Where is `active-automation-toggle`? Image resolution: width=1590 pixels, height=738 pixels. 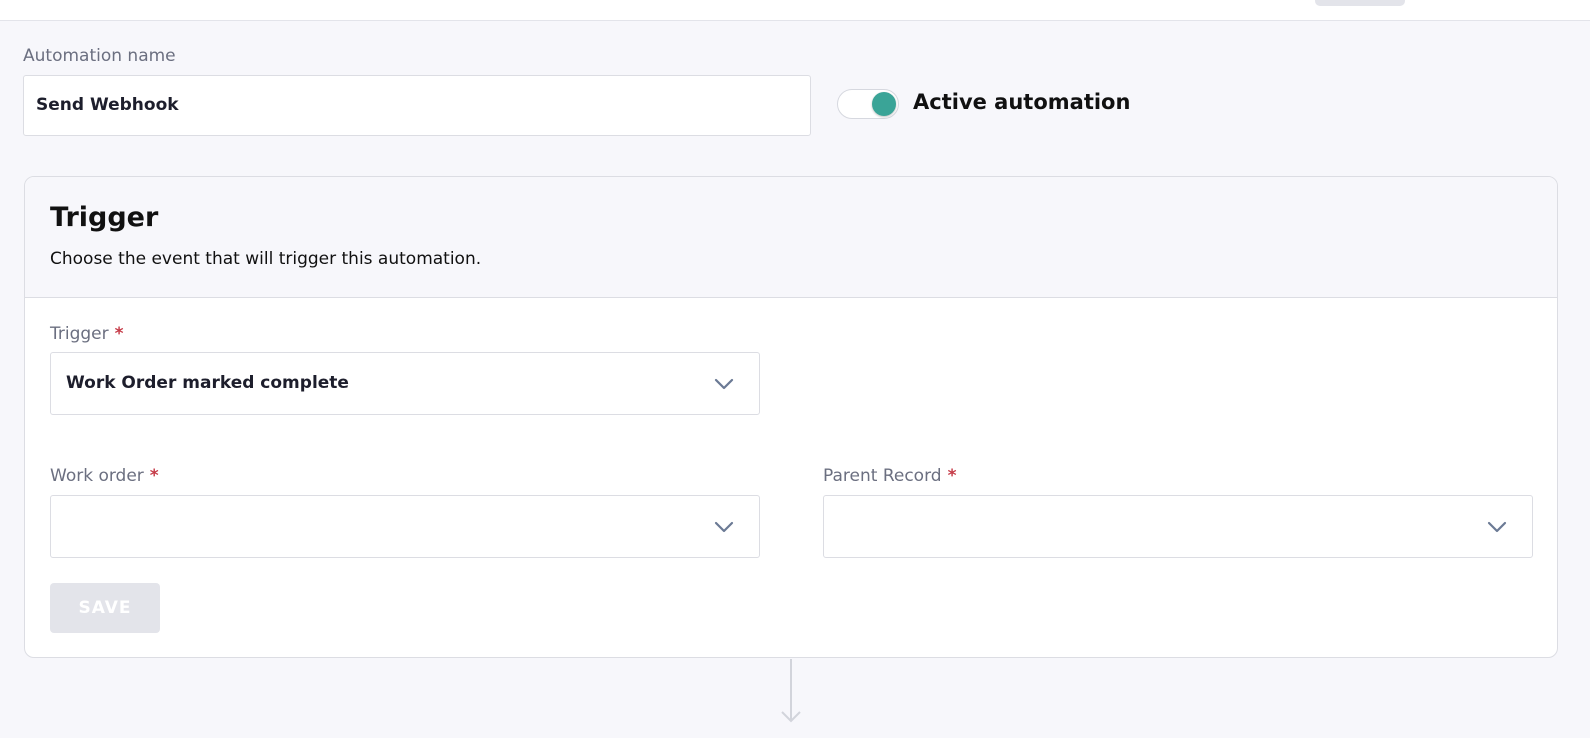 active-automation-toggle is located at coordinates (868, 104).